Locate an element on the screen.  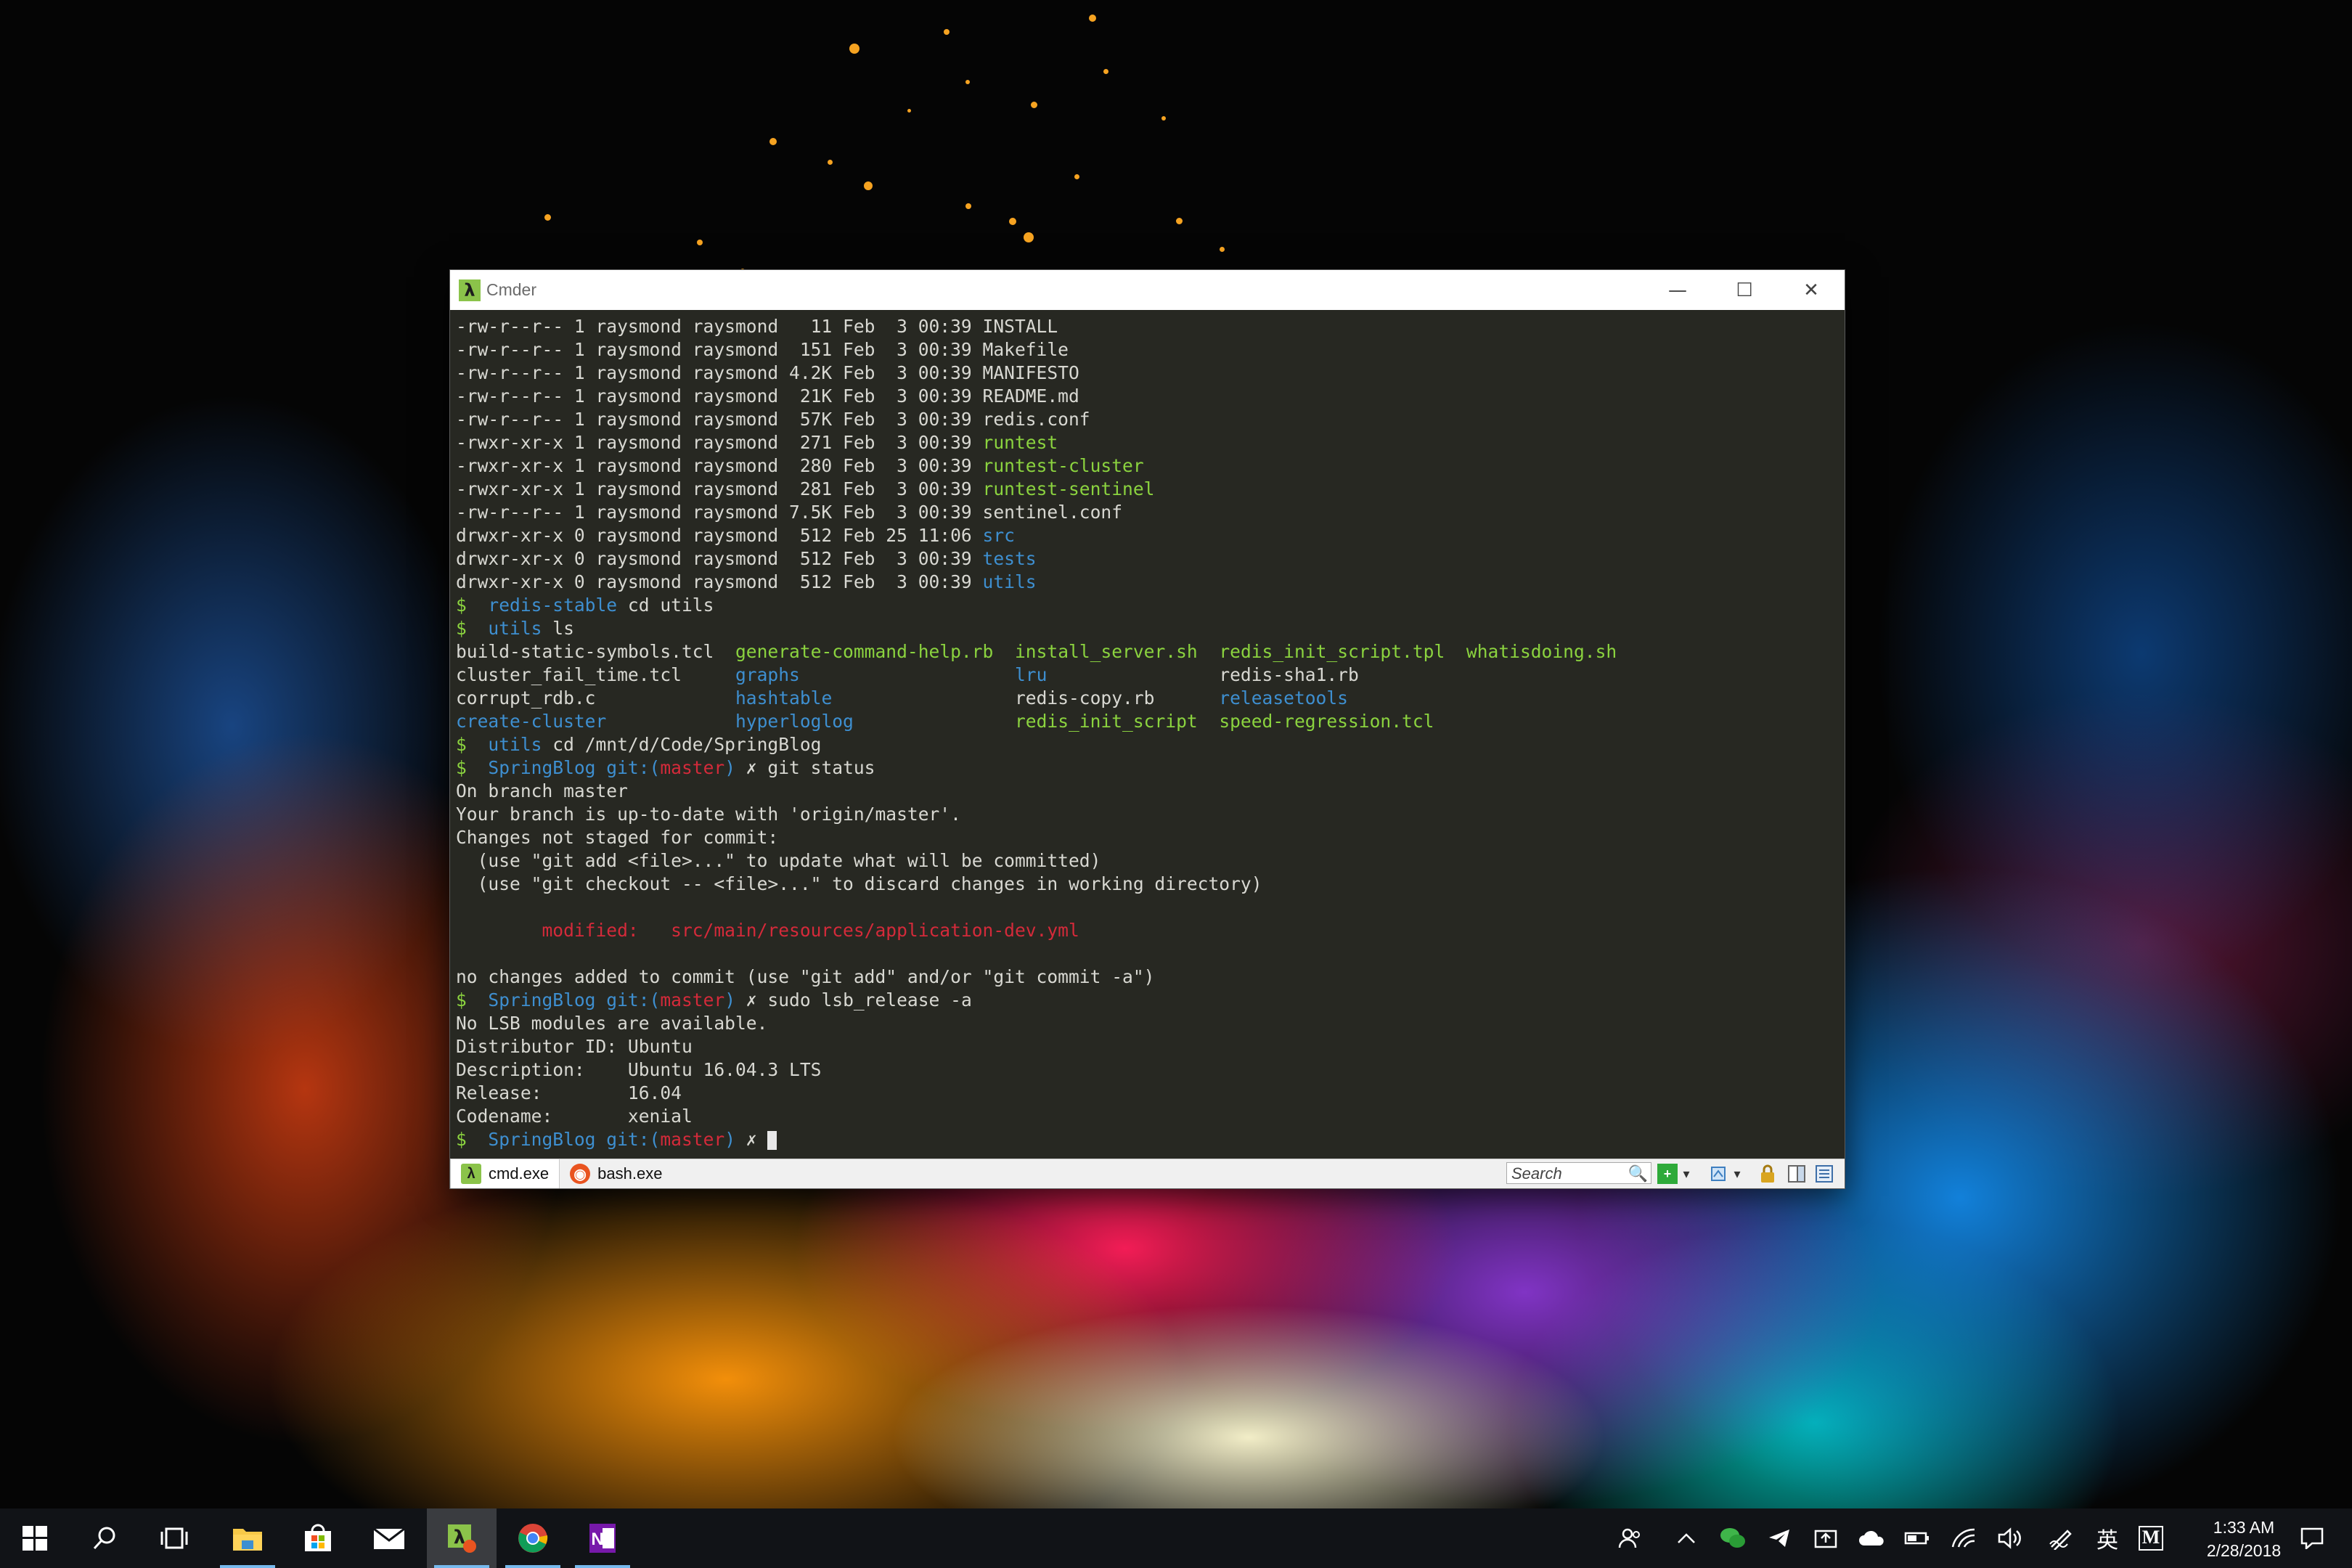
volume-icon is located at coordinates (2010, 1538).